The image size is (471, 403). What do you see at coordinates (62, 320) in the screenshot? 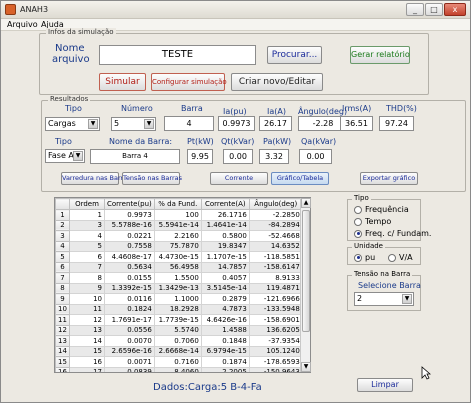
I see `row-number: 11` at bounding box center [62, 320].